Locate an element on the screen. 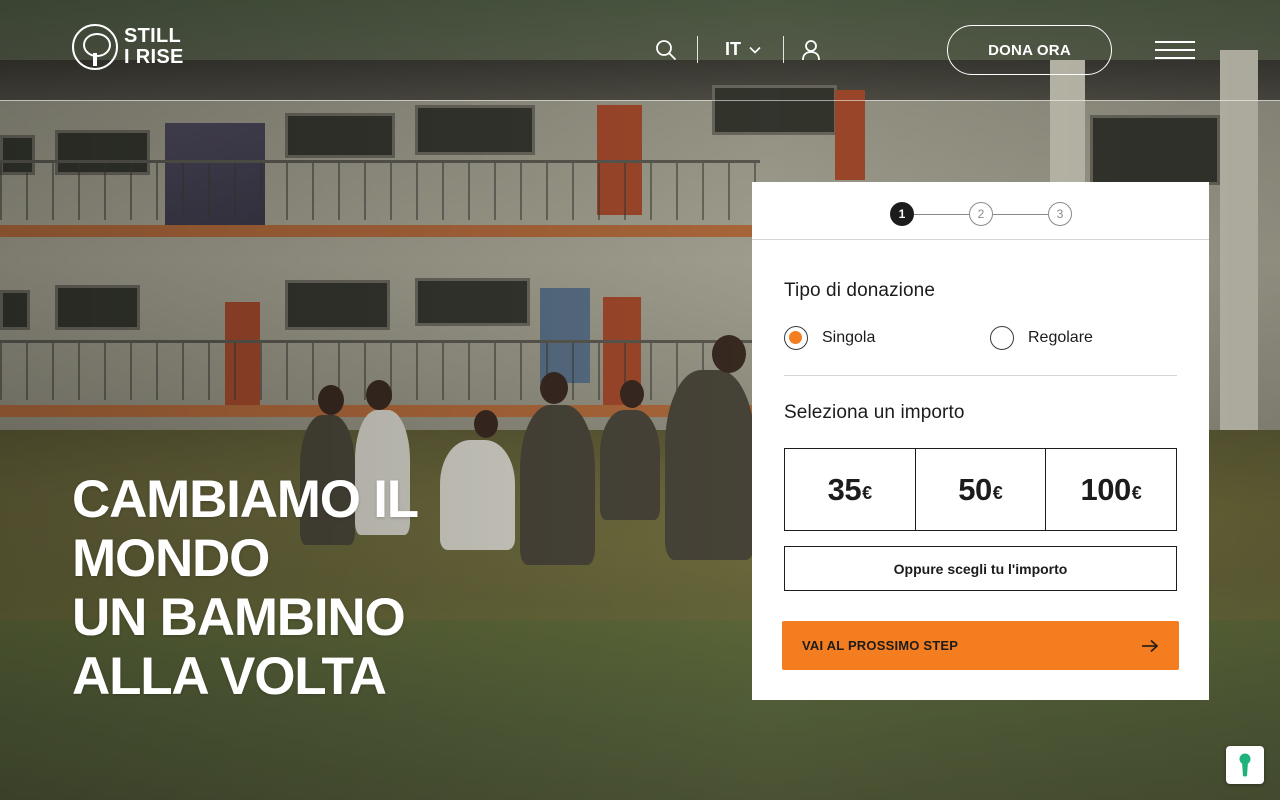 The width and height of the screenshot is (1280, 800). amount-value: 50 is located at coordinates (975, 489).